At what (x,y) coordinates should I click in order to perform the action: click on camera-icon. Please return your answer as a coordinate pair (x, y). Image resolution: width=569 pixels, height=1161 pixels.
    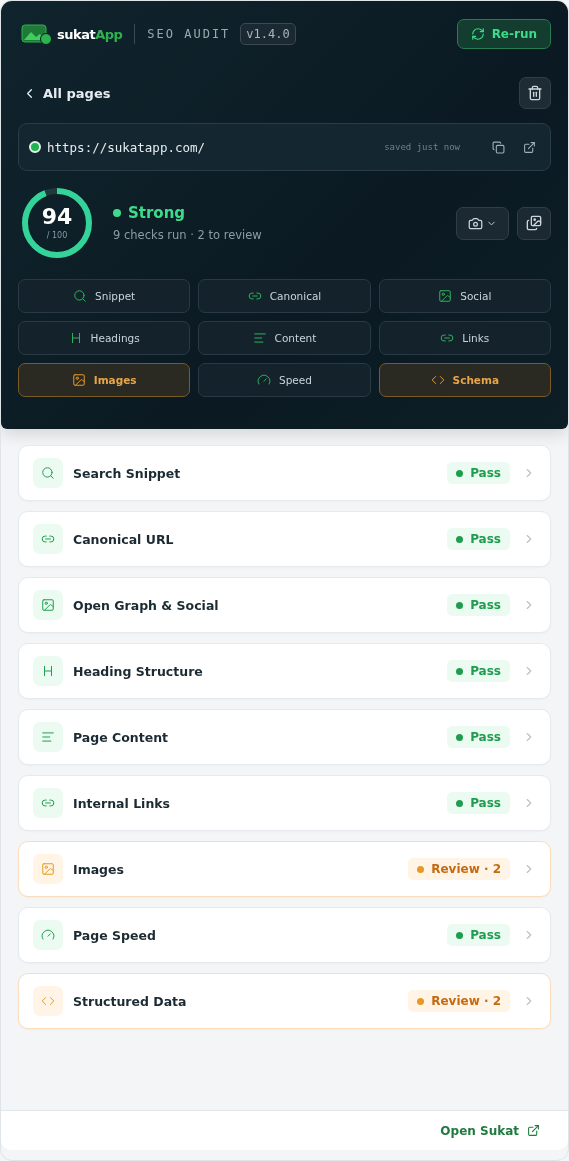
    Looking at the image, I should click on (475, 223).